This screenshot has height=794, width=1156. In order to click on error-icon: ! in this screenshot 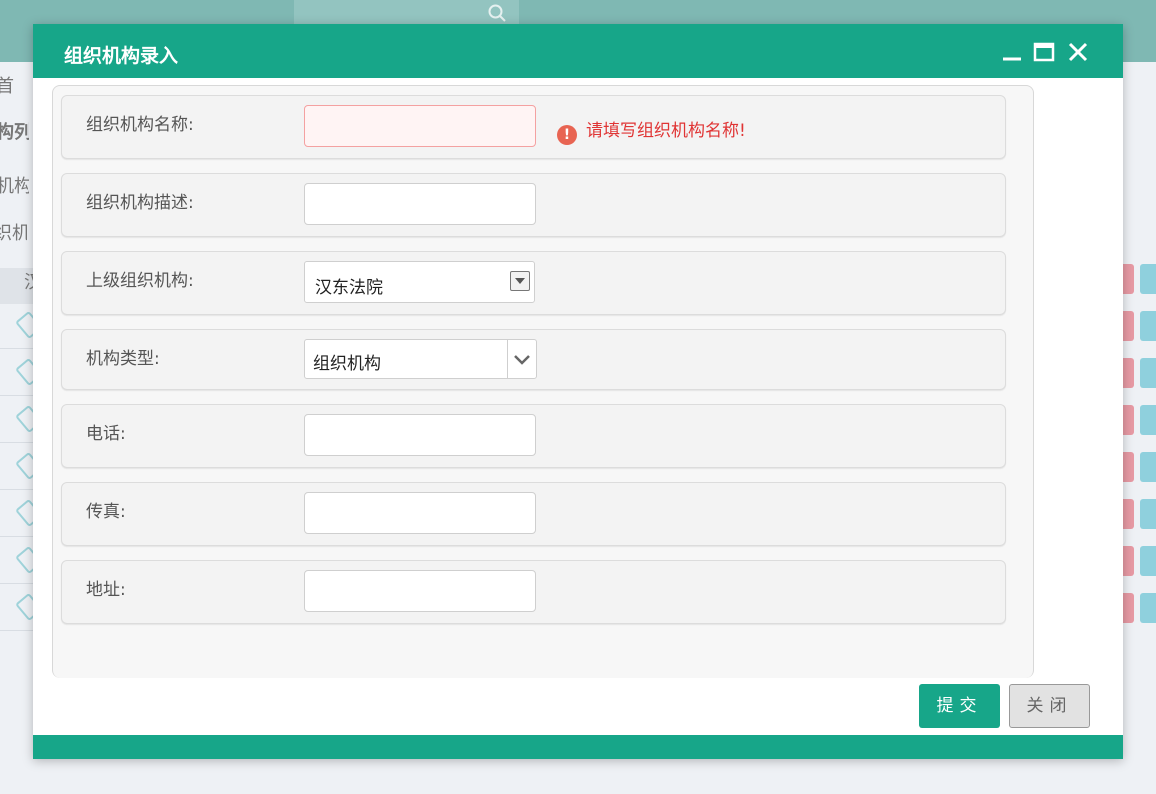, I will do `click(567, 135)`.